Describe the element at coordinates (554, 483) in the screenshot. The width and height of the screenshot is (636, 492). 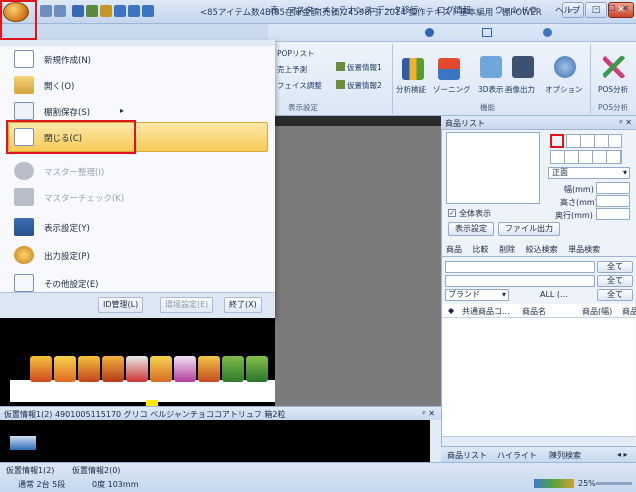
I see `view-mode-icons` at that location.